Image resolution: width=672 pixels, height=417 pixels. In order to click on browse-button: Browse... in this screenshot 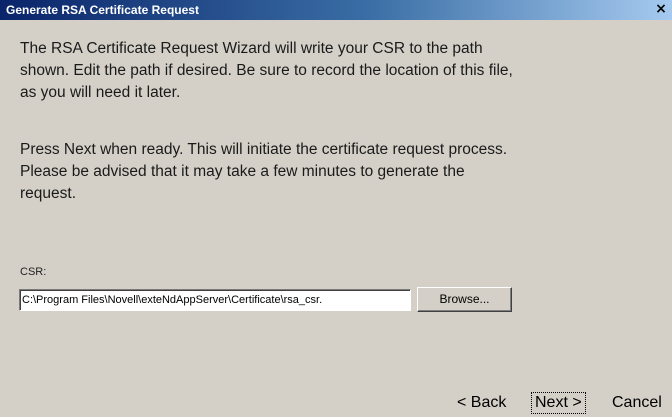, I will do `click(464, 299)`.